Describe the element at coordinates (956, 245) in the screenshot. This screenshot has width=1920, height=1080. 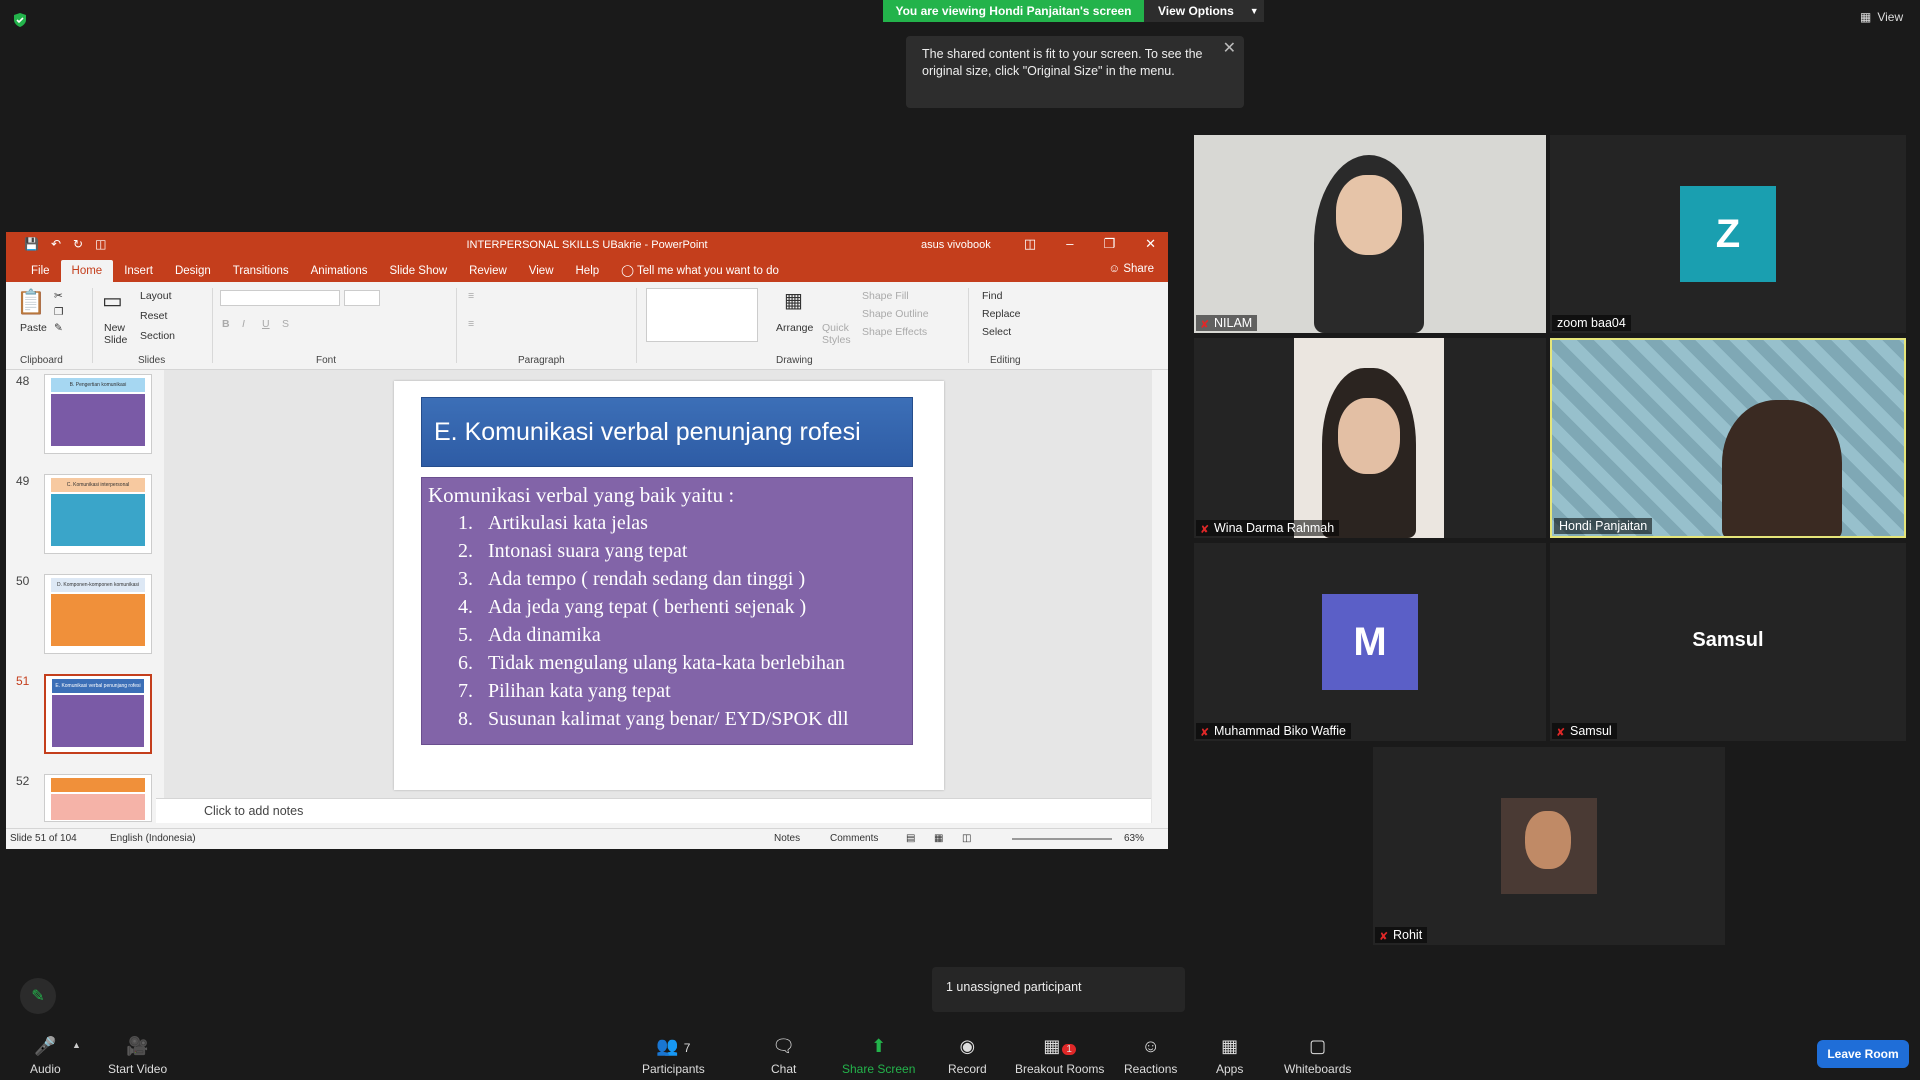
I see `ppt-user-name: asus vivobook` at that location.